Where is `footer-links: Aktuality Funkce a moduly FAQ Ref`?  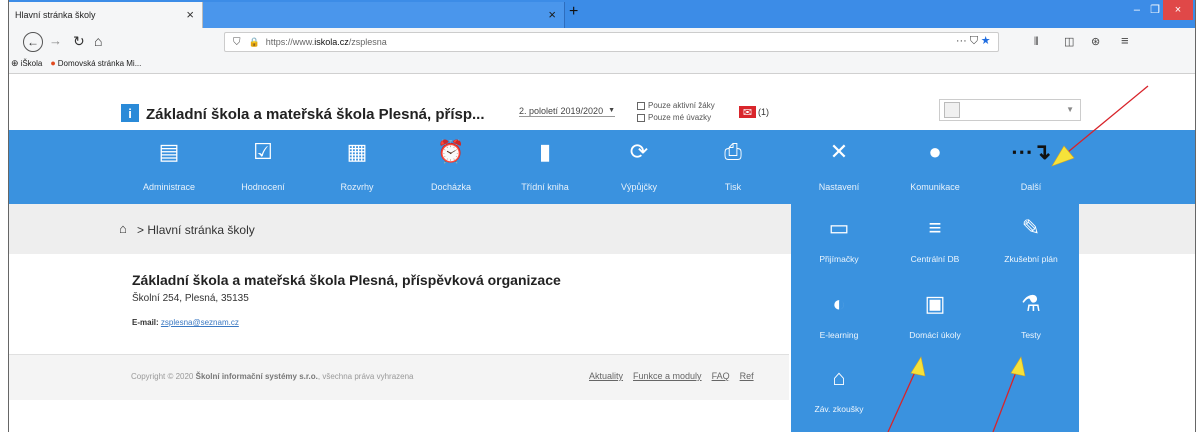
footer-links: Aktuality Funkce a moduly FAQ Ref is located at coordinates (671, 376).